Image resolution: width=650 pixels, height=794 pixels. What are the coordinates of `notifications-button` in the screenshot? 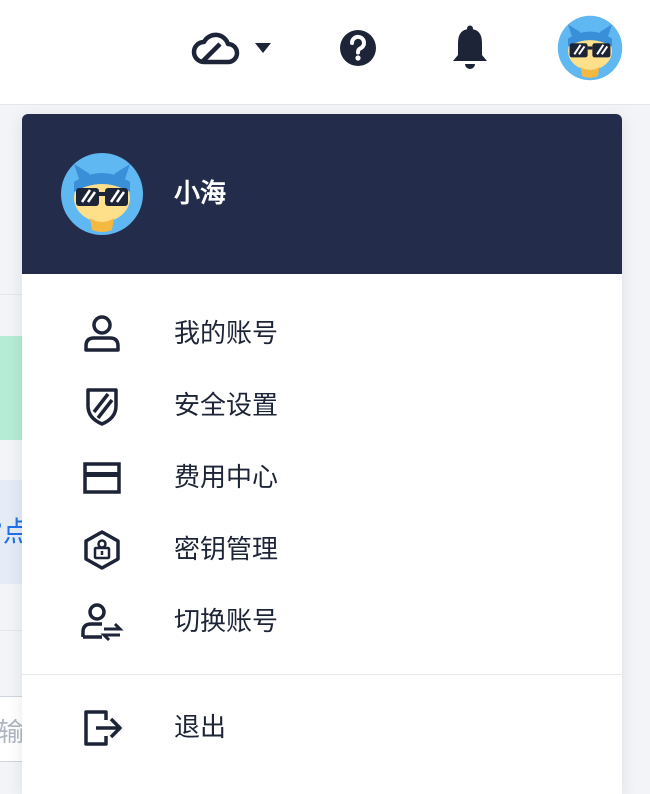 It's located at (470, 48).